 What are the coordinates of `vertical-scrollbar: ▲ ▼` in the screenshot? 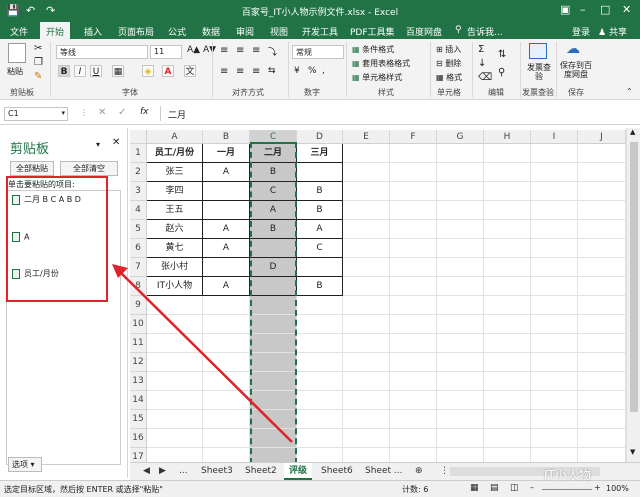 It's located at (633, 295).